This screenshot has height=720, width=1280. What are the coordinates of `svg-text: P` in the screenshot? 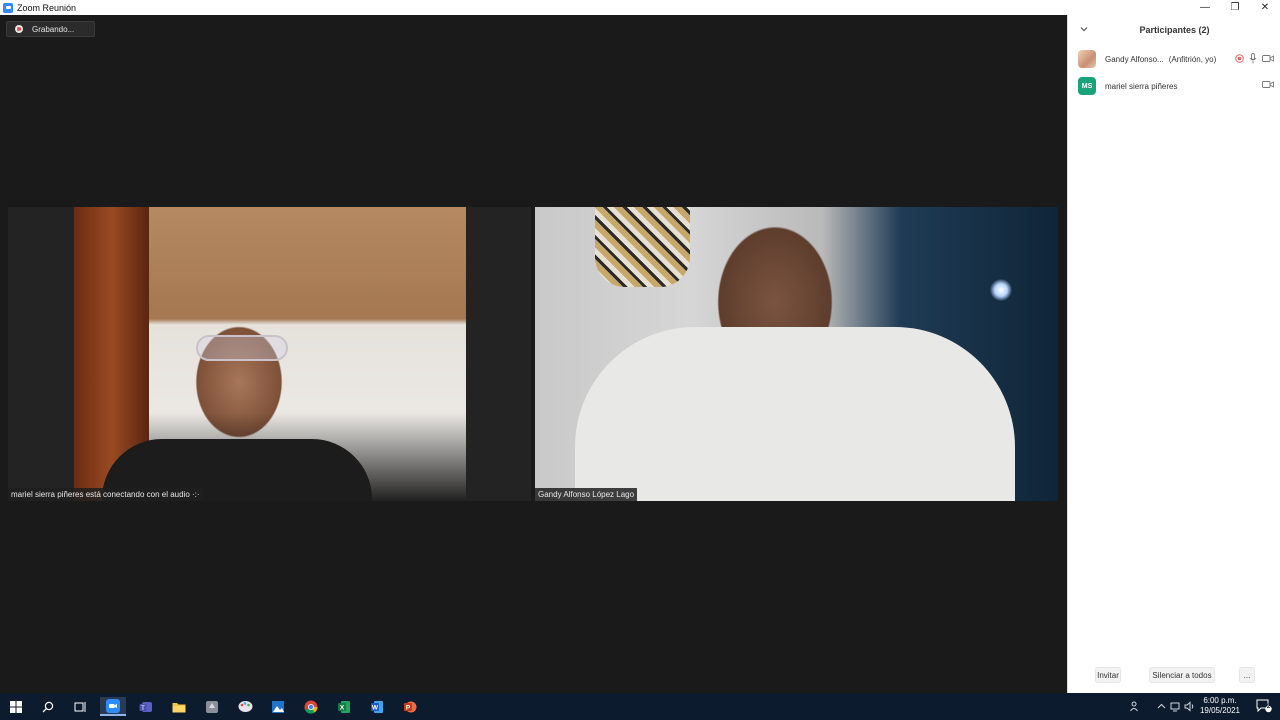 It's located at (408, 707).